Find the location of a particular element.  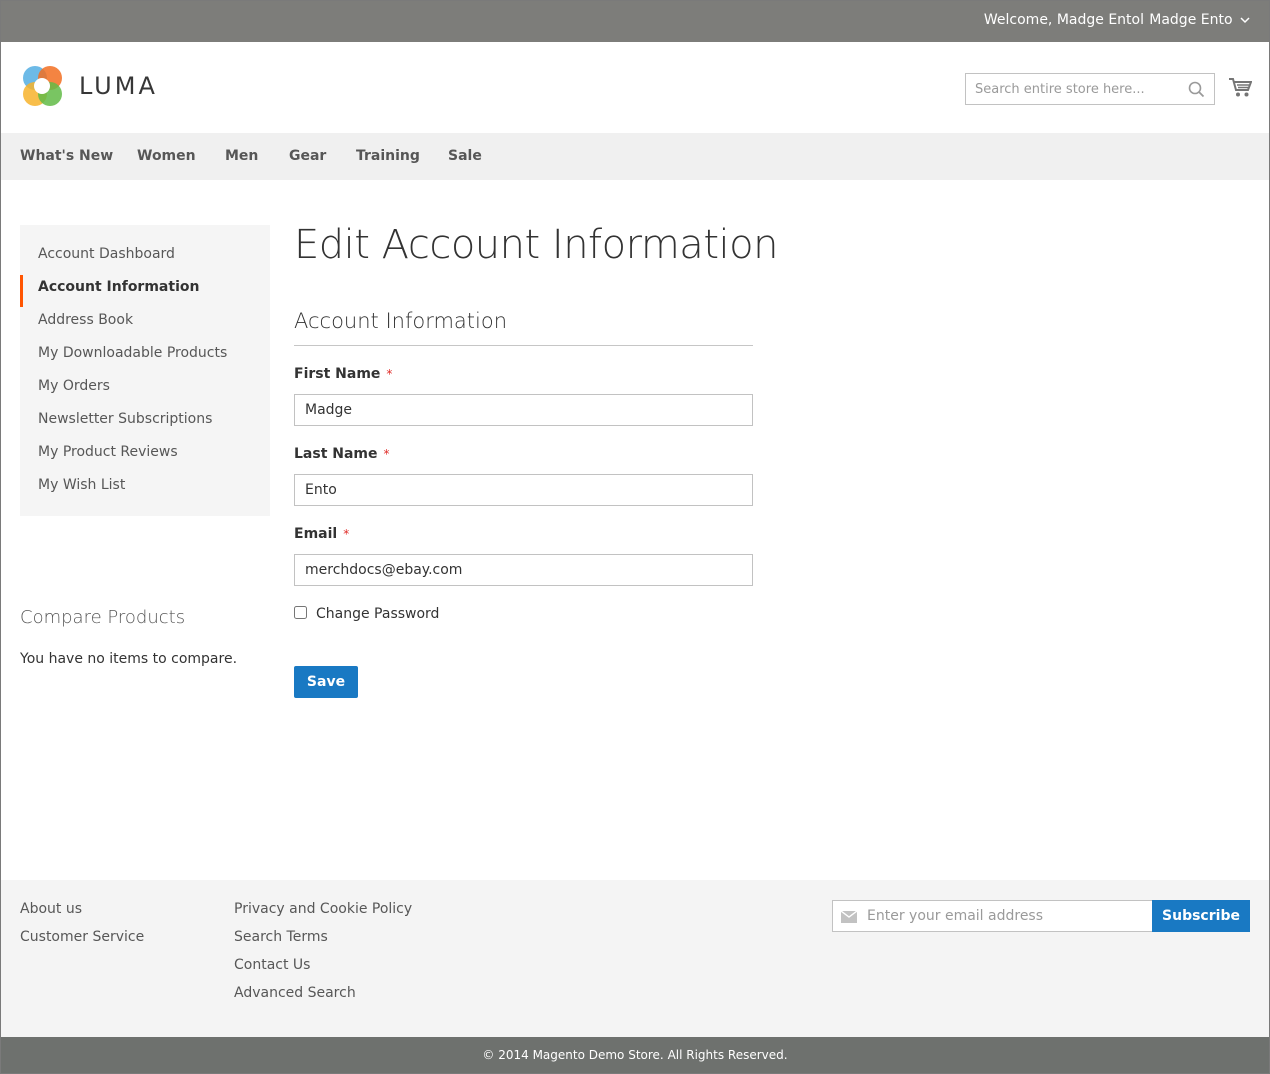

sidebar-item-wish-list: My Wish List is located at coordinates (145, 490).